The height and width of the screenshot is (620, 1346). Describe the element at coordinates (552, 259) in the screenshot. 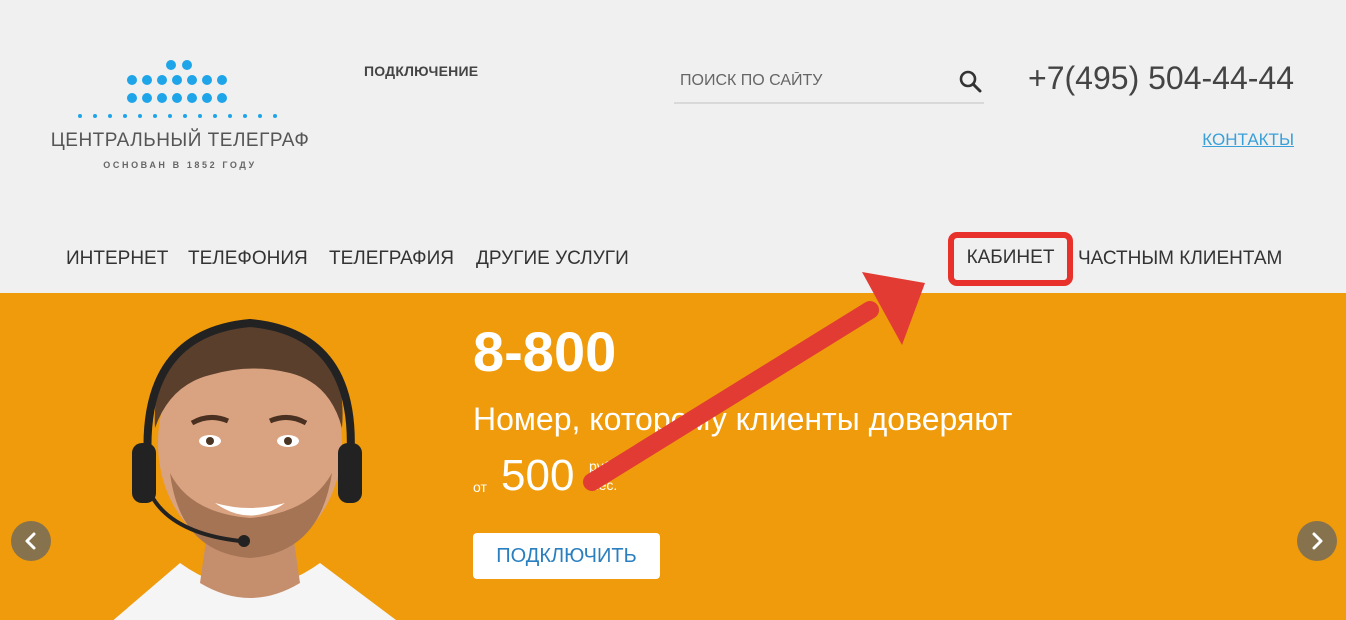

I see `nav-item-other-services: ДРУГИЕ УСЛУГИ` at that location.